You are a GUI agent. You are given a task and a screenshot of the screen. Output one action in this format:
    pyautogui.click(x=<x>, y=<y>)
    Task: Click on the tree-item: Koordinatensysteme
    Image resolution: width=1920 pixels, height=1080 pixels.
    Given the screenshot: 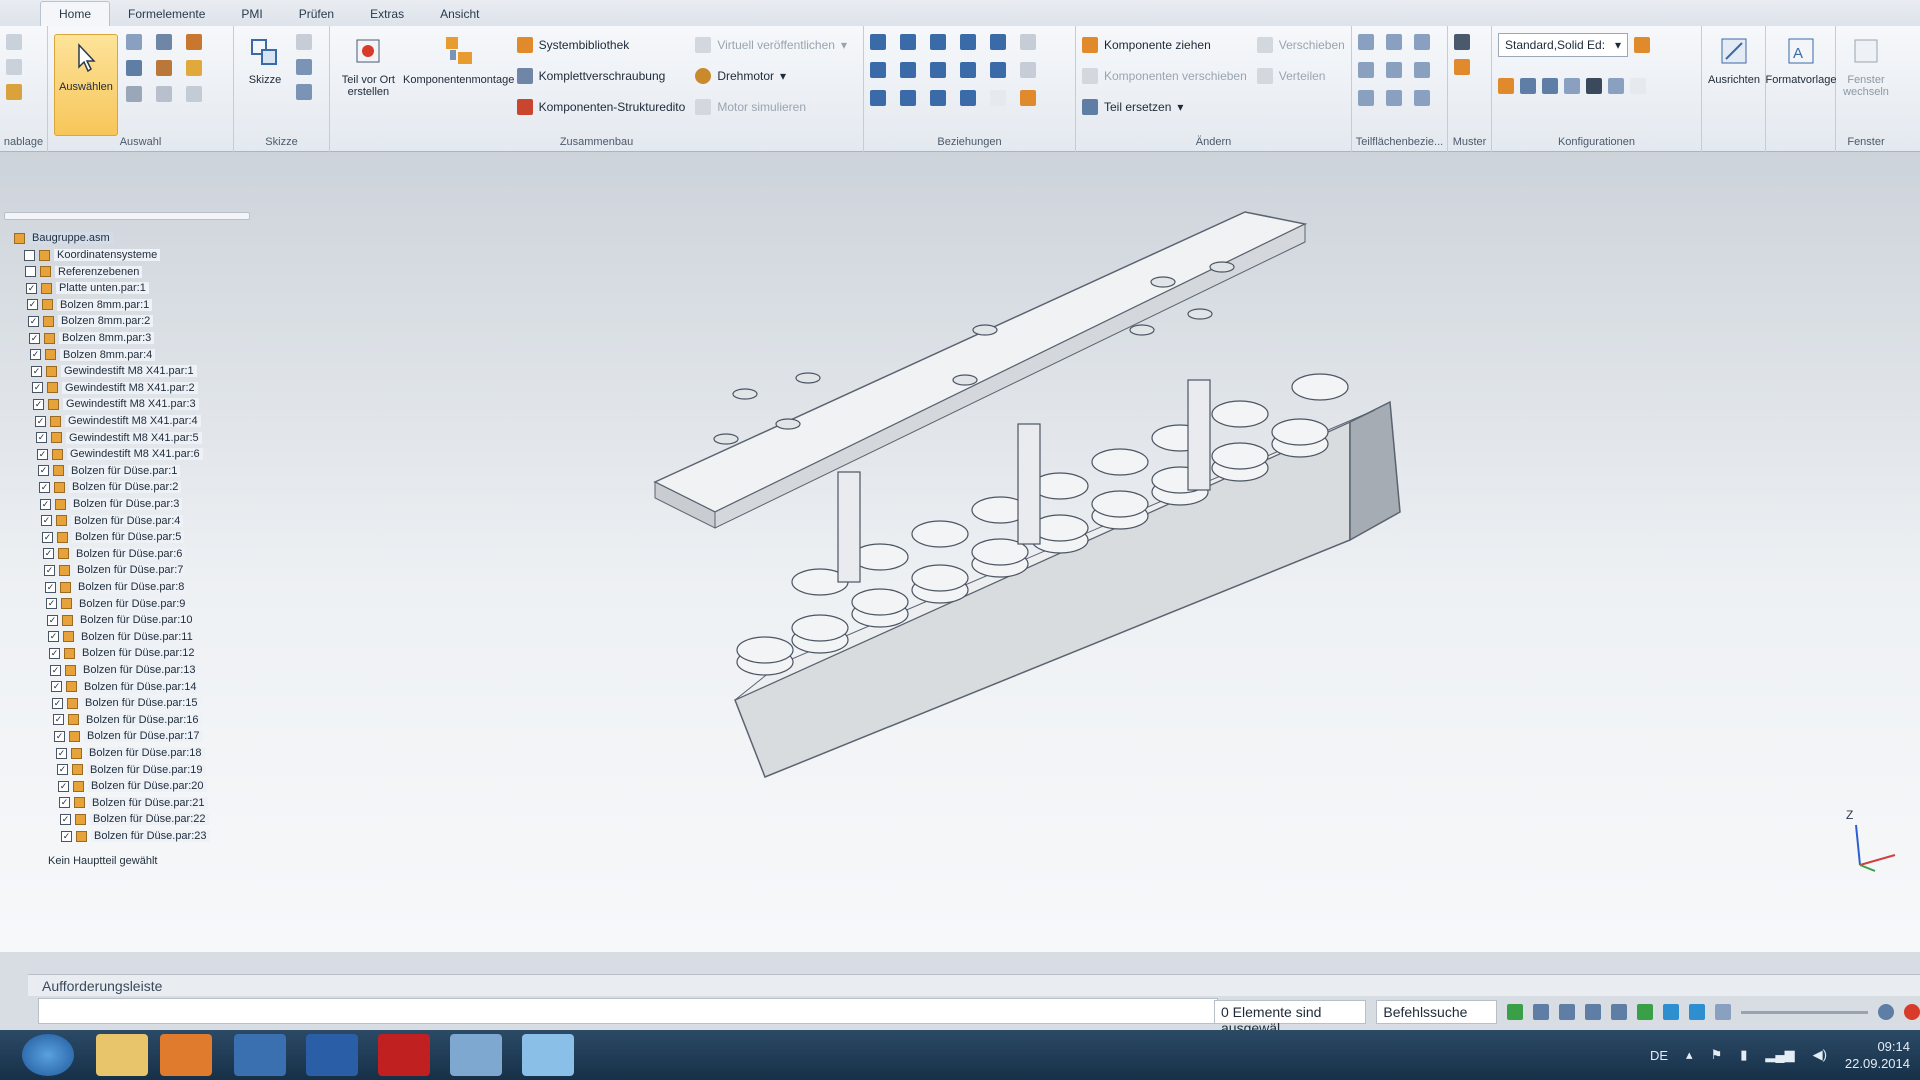 What is the action you would take?
    pyautogui.click(x=92, y=255)
    